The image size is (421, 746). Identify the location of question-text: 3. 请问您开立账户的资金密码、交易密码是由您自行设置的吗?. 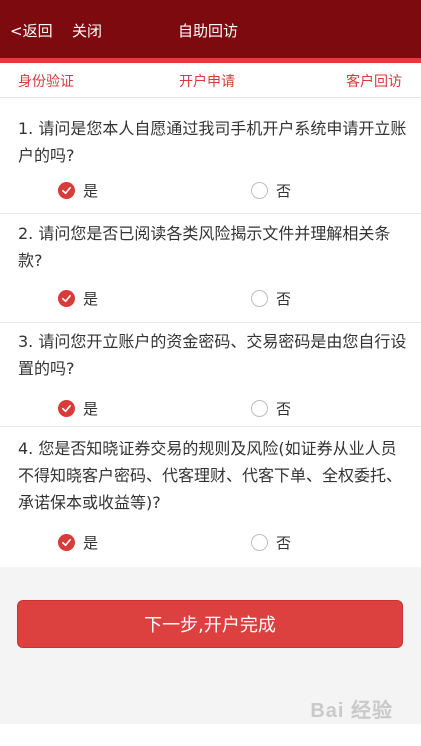
(212, 355).